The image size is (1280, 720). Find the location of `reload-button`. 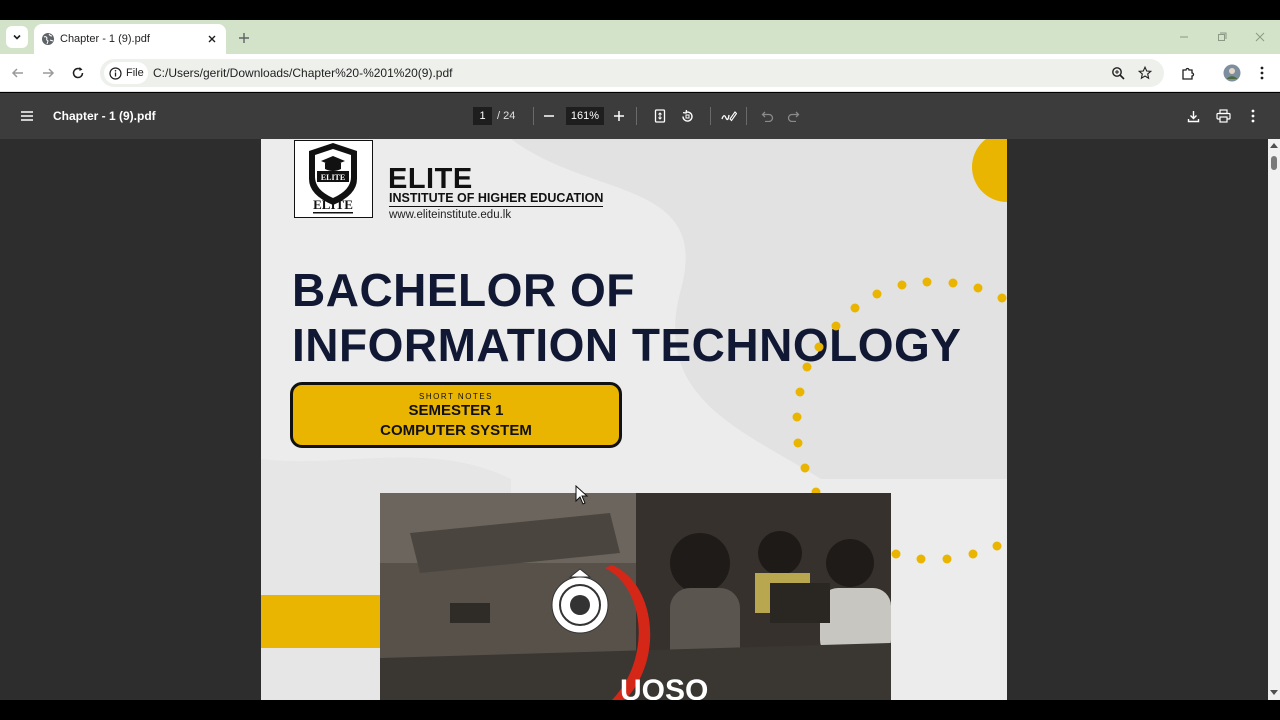

reload-button is located at coordinates (78, 73).